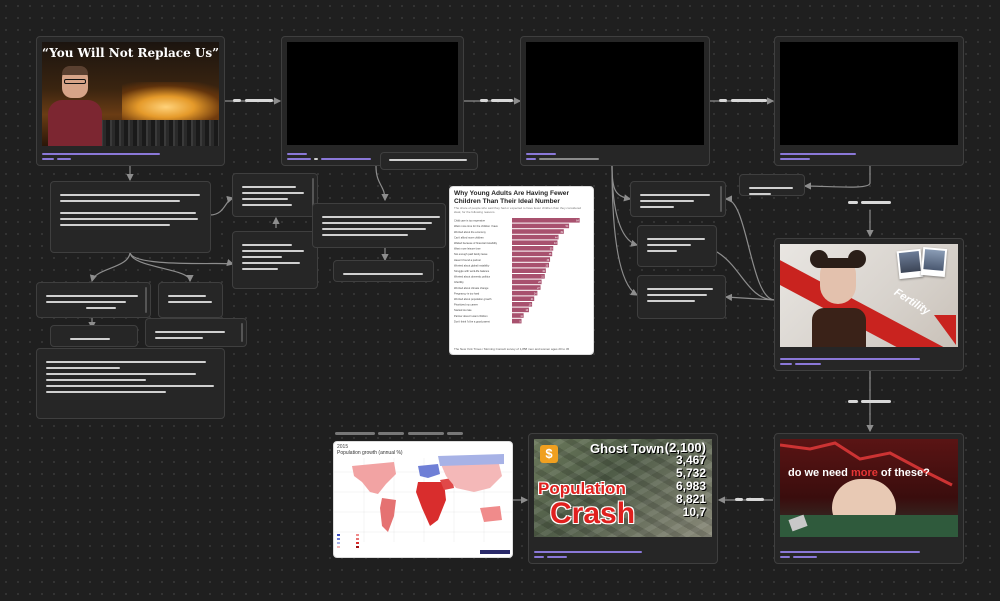 This screenshot has height=601, width=1000. I want to click on chart-category-label: Worried about the economy, so click(470, 232).